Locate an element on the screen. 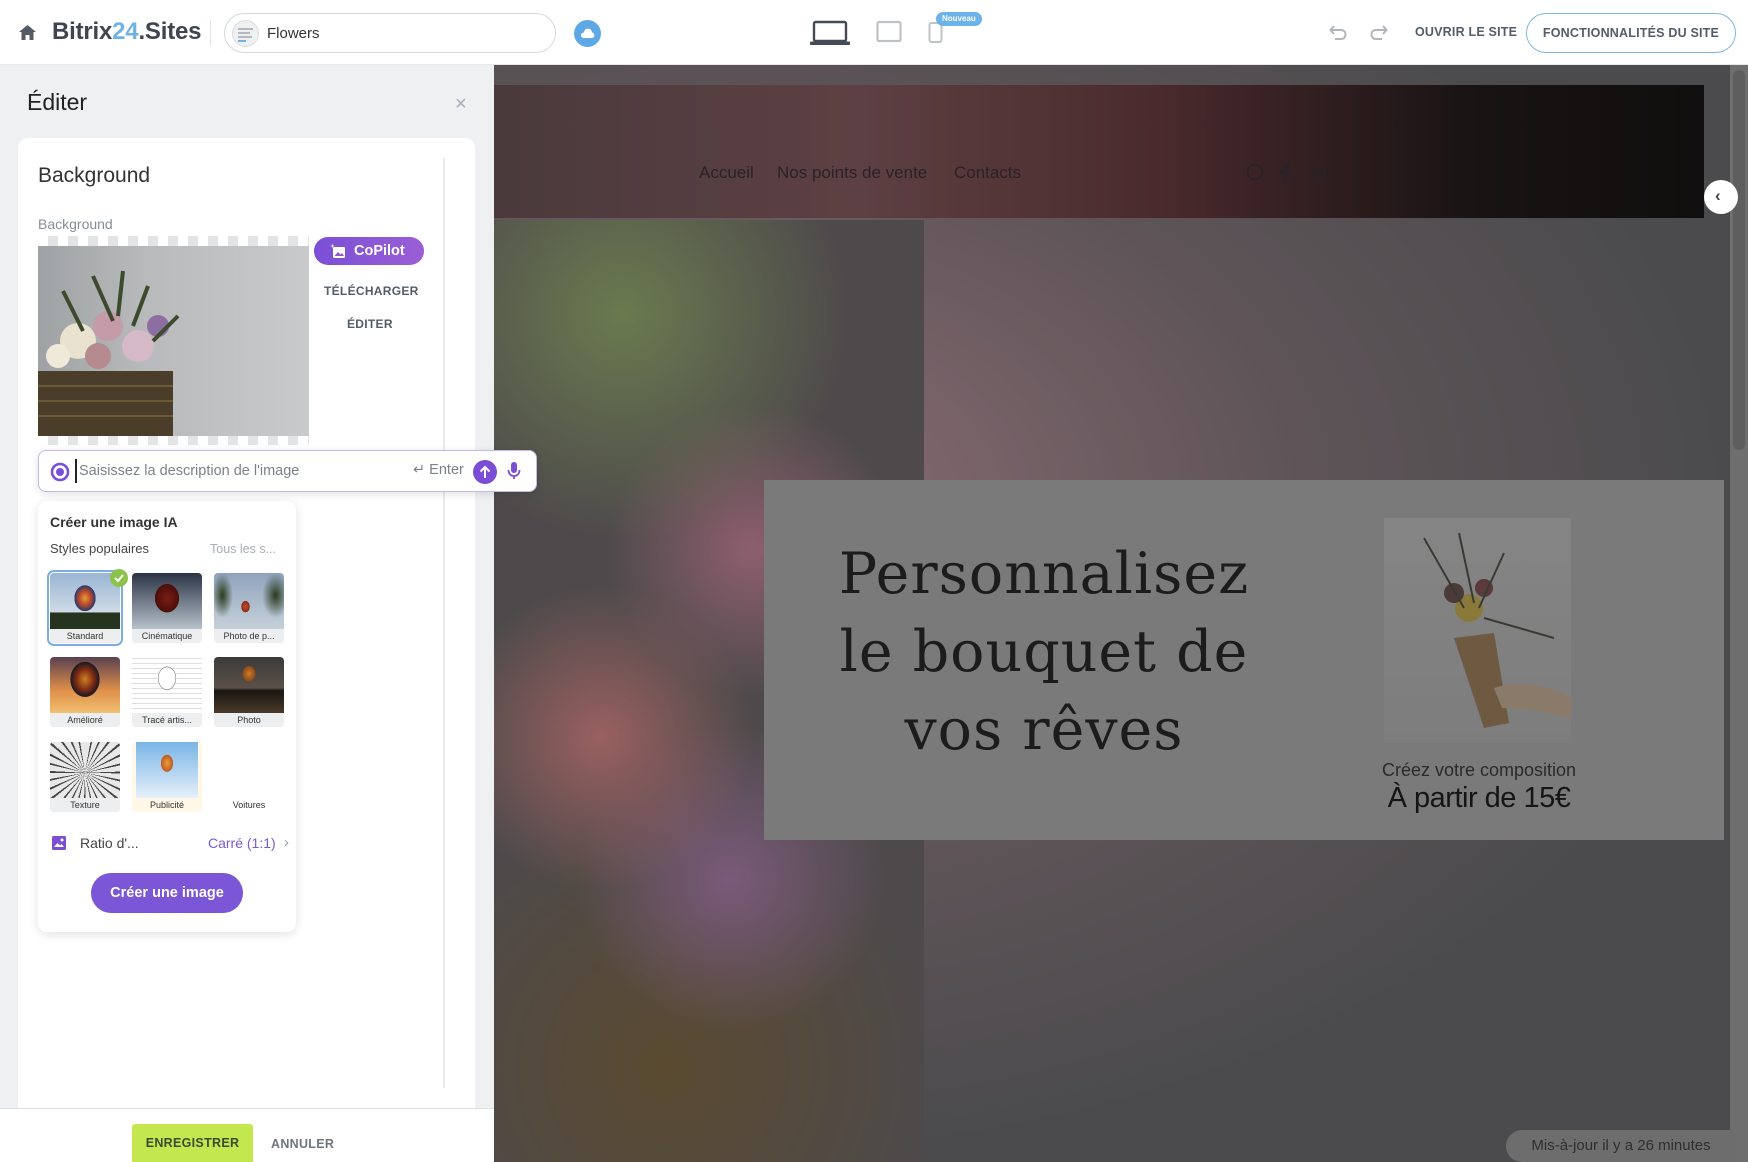 The image size is (1748, 1162). ai-image-icon is located at coordinates (337, 250).